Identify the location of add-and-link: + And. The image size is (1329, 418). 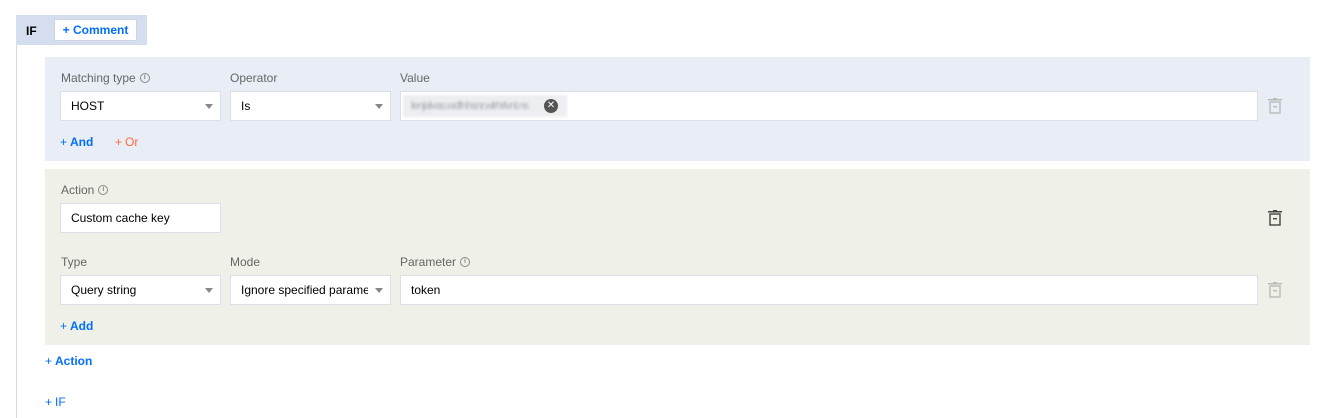
(76, 142).